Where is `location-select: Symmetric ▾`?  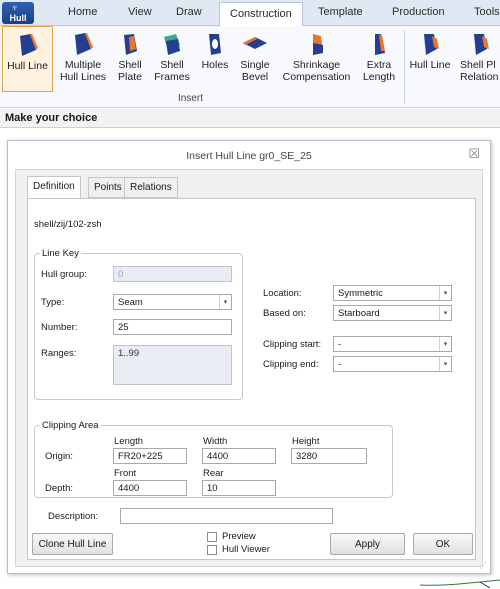
location-select: Symmetric ▾ is located at coordinates (392, 293).